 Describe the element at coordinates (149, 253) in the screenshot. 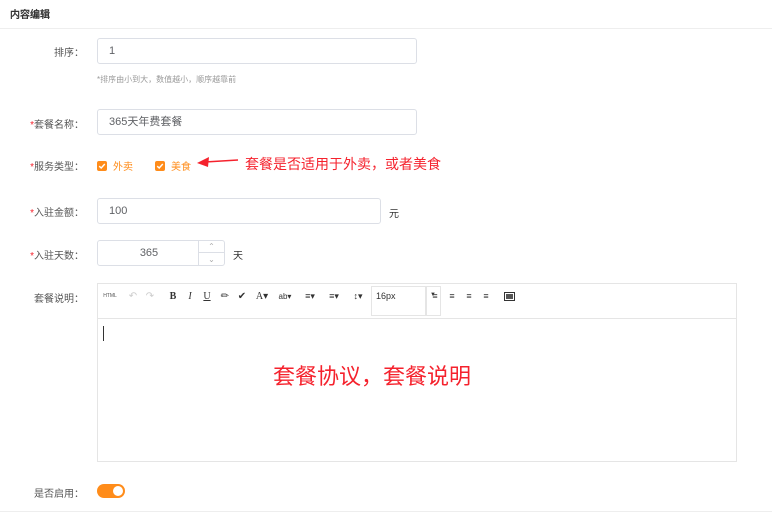

I see `days-value: 365` at that location.